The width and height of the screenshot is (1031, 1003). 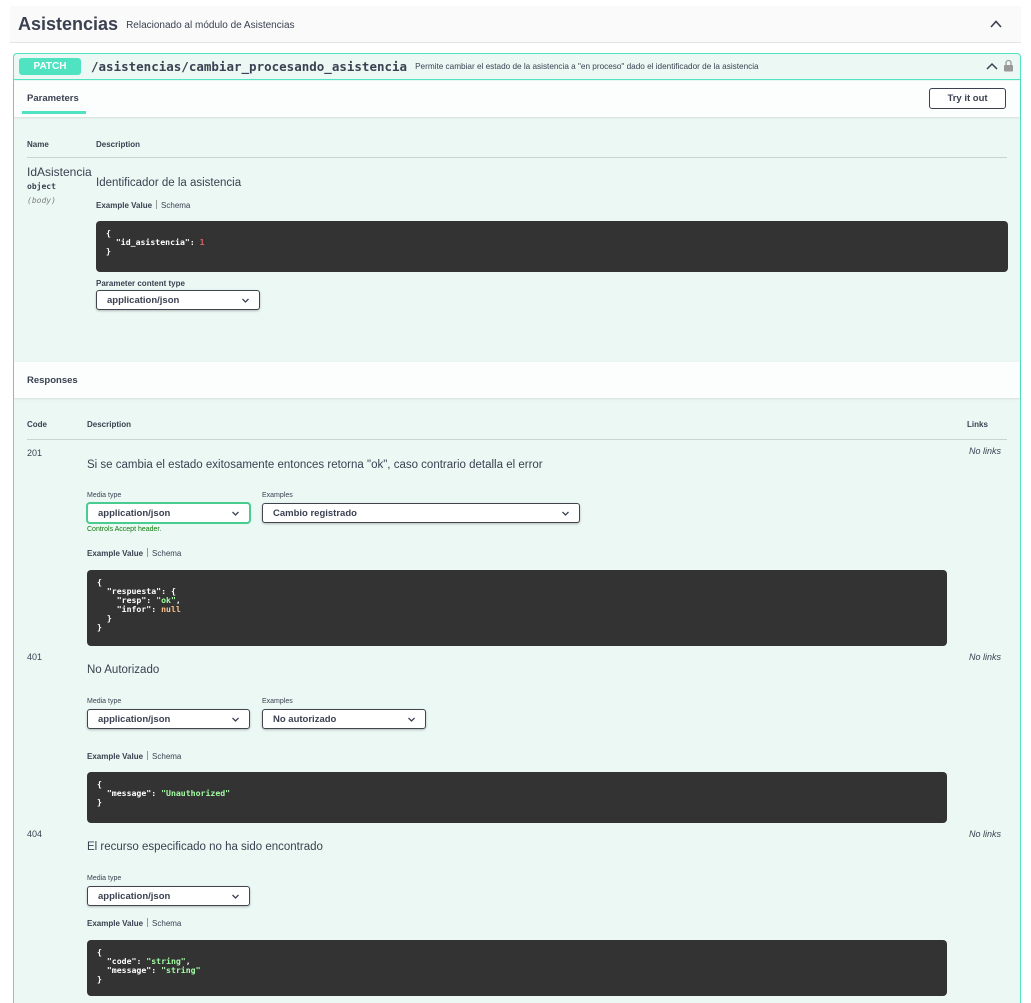 What do you see at coordinates (421, 513) in the screenshot?
I see `examples-select: Cambio registrado` at bounding box center [421, 513].